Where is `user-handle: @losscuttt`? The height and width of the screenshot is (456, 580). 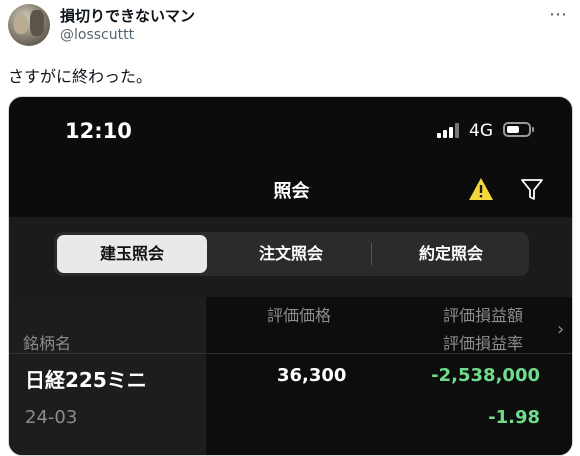
user-handle: @losscuttt is located at coordinates (97, 35).